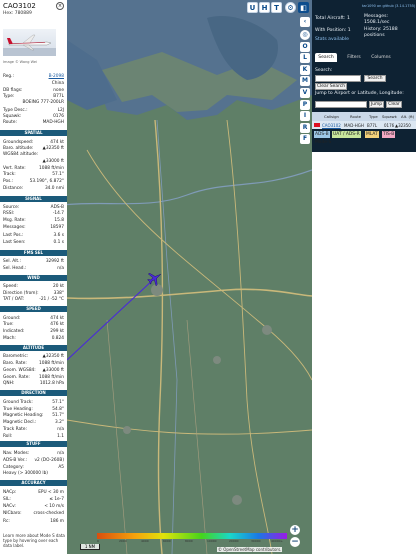  What do you see at coordinates (295, 542) in the screenshot?
I see `zoom-out-button: −` at bounding box center [295, 542].